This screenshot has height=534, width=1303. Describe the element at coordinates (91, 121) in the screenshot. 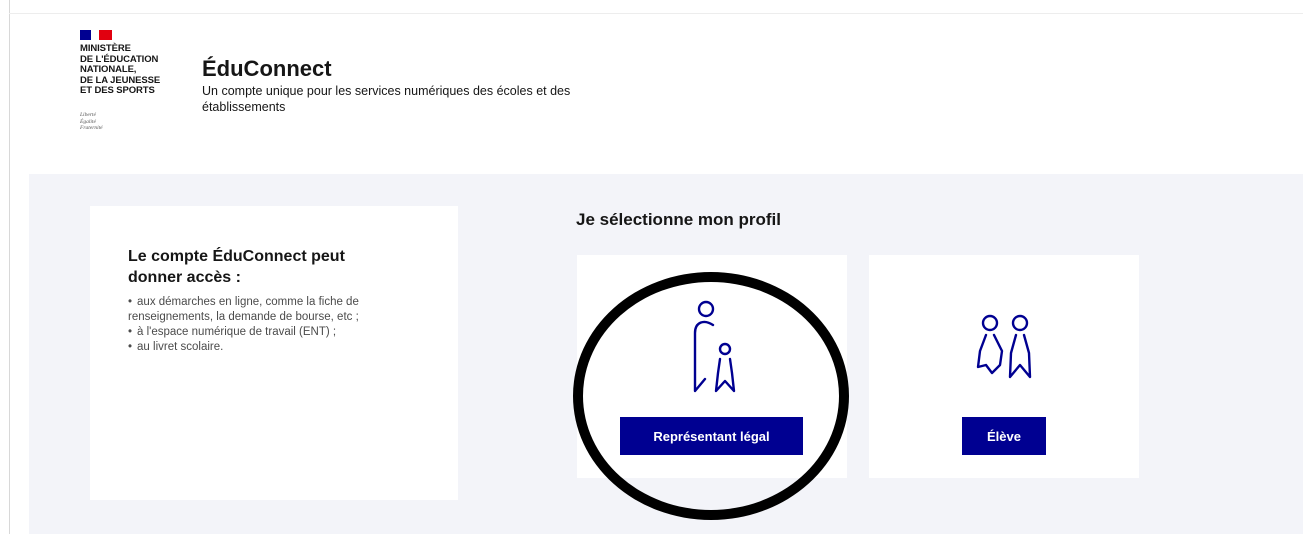

I see `republic-motto: Liberté Égalité Fraternité` at that location.